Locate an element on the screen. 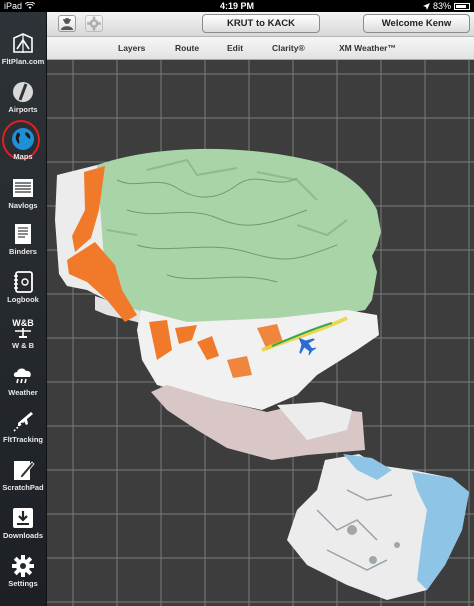  menu-bar: Layers Route Edit Clarity® XM Weather™ is located at coordinates (260, 48).